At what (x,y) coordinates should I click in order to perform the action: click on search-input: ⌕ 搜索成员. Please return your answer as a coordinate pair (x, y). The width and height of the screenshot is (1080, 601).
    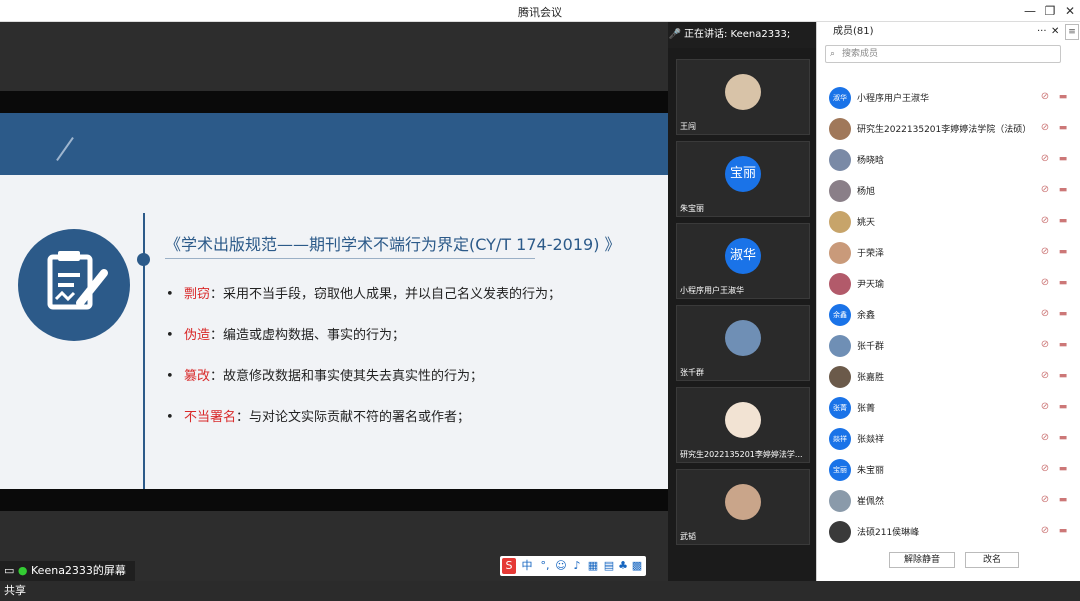
    Looking at the image, I should click on (943, 54).